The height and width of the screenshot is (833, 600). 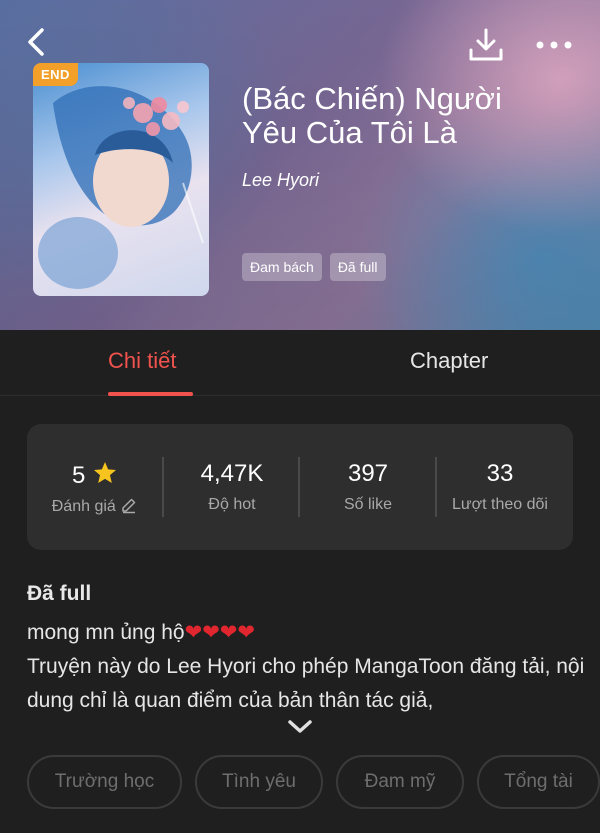 I want to click on expand-chevron-icon, so click(x=300, y=727).